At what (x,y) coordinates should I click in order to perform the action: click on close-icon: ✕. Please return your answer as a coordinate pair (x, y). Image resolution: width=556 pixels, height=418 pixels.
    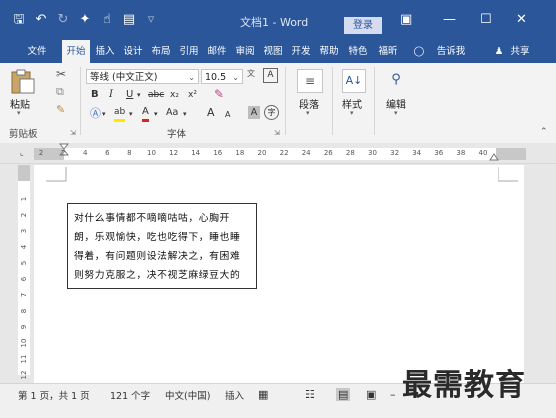
    Looking at the image, I should click on (521, 19).